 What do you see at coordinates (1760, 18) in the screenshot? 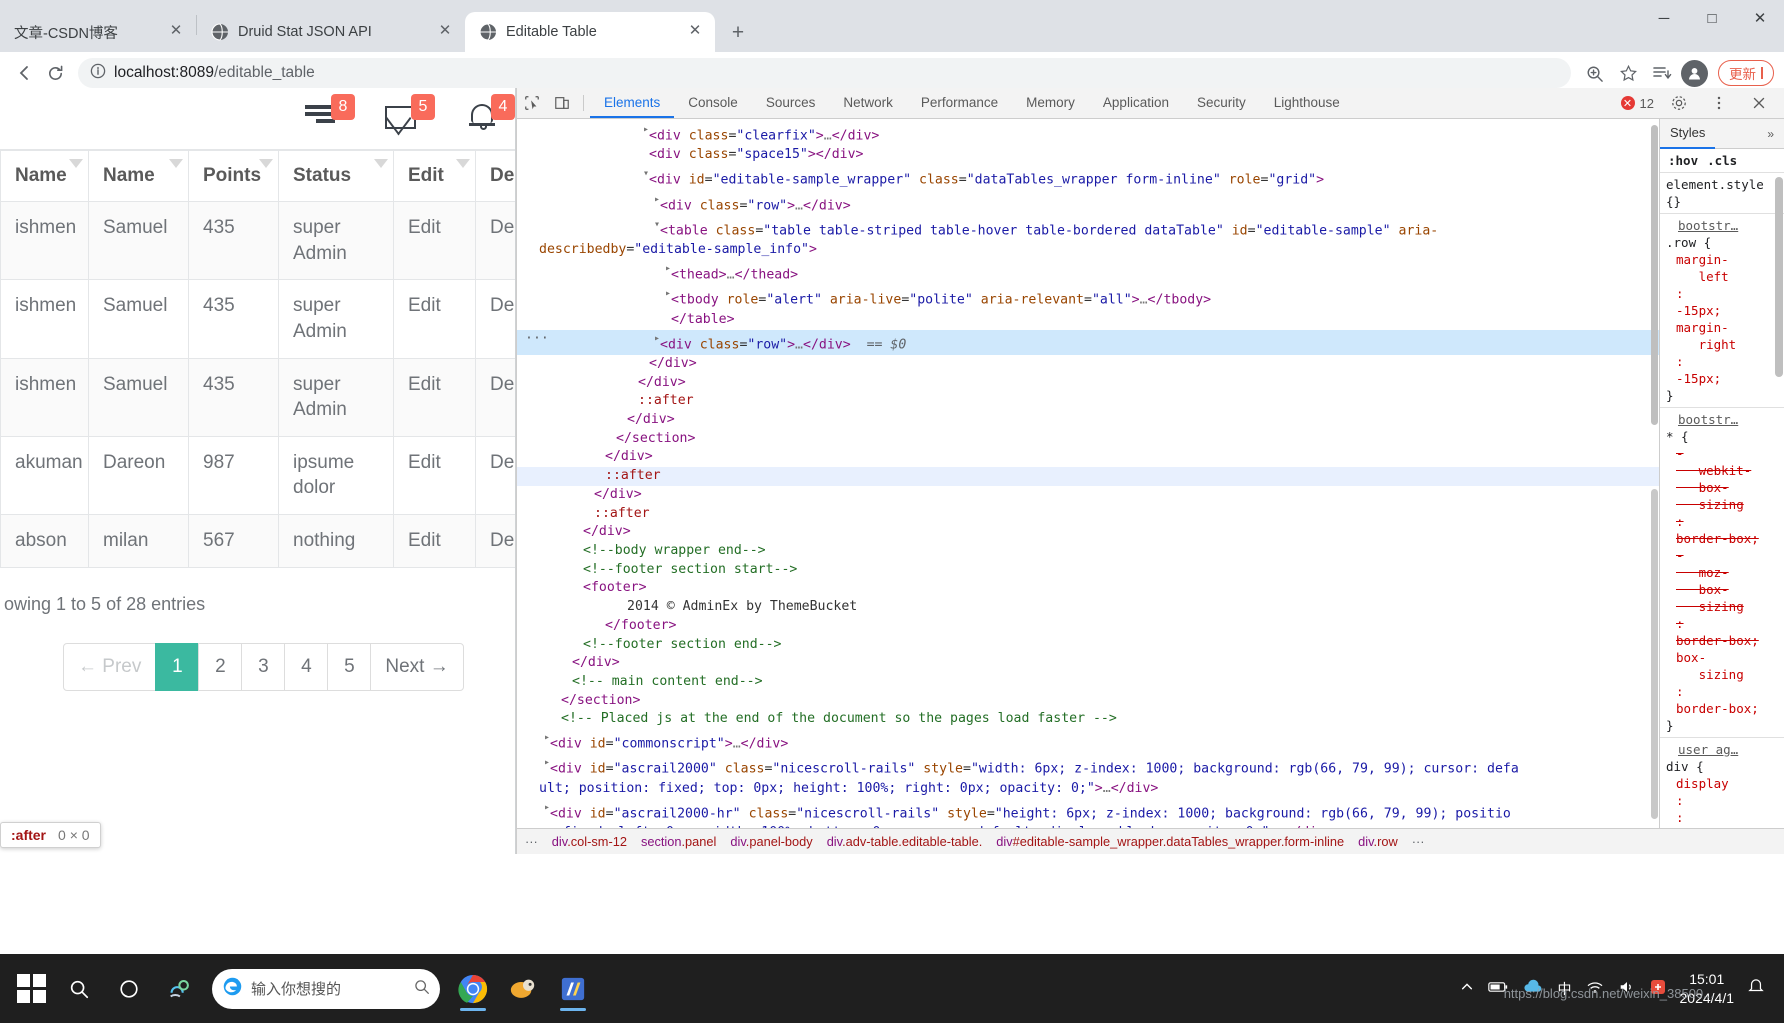
I see `close-window-button: ✕` at bounding box center [1760, 18].